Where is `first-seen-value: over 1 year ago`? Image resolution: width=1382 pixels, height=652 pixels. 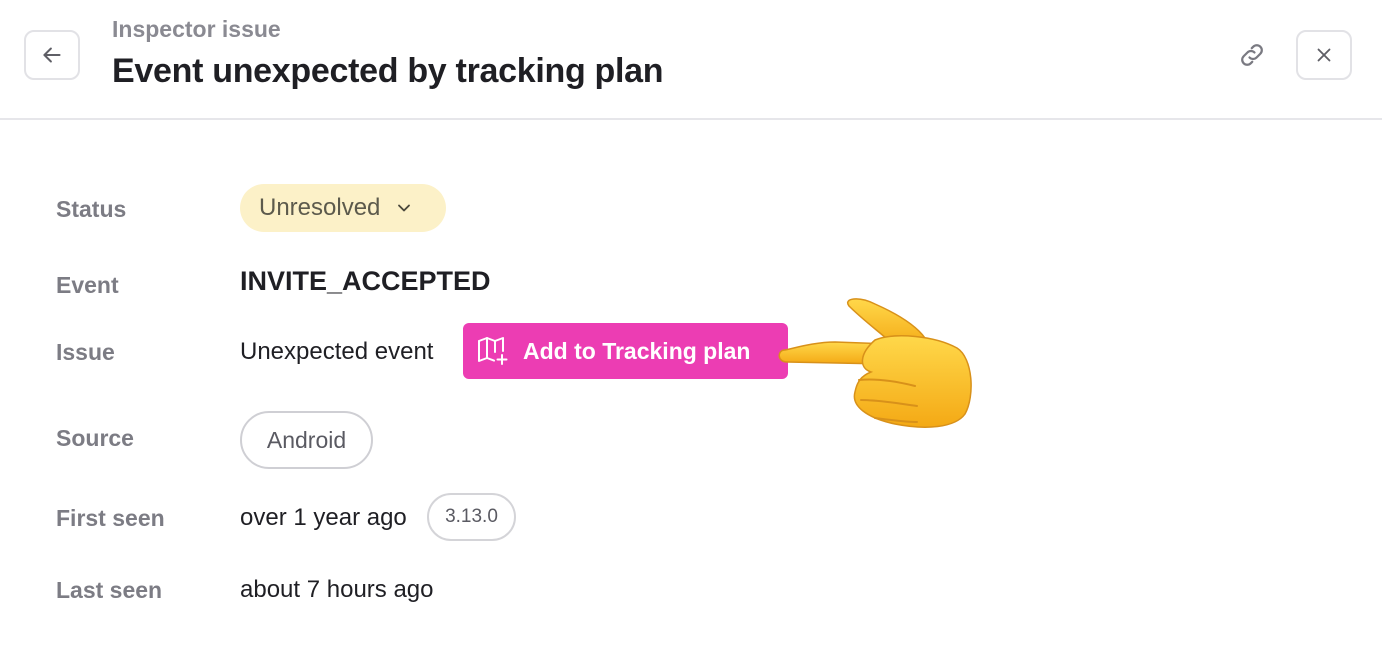
first-seen-value: over 1 year ago is located at coordinates (323, 517).